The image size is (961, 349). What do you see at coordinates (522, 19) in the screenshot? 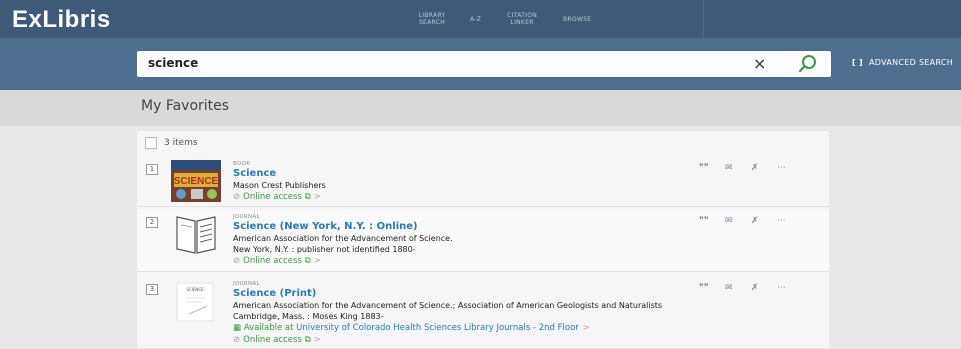
I see `nav-citation-linker: CITATION LINKER` at bounding box center [522, 19].